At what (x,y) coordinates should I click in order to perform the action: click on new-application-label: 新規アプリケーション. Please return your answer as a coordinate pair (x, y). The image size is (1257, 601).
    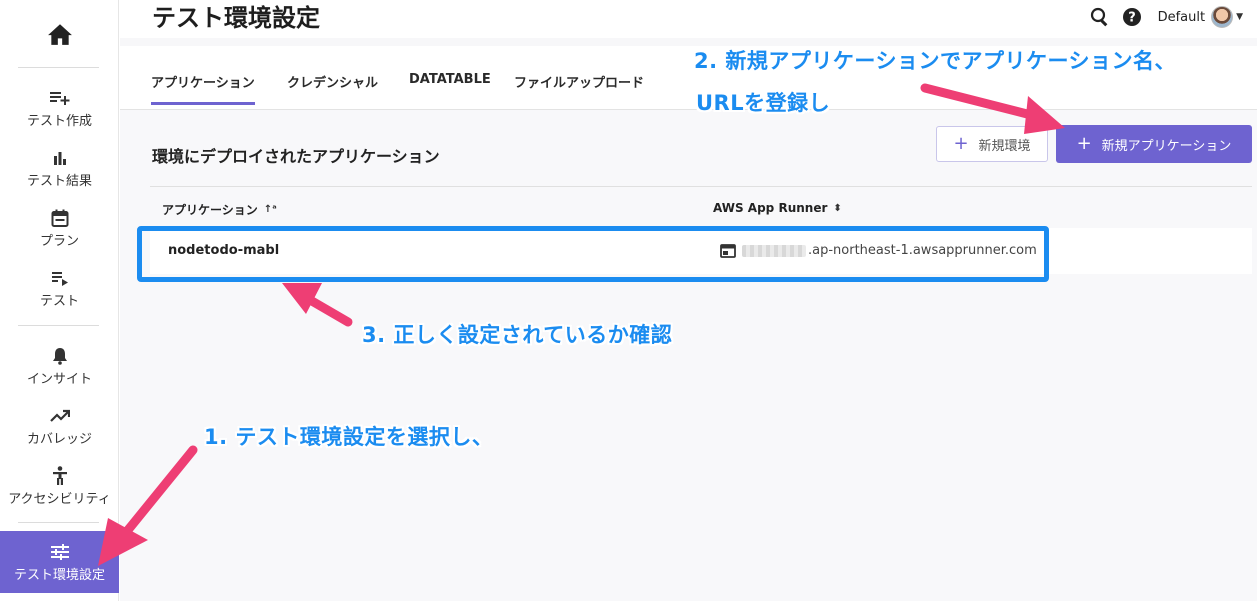
    Looking at the image, I should click on (1166, 146).